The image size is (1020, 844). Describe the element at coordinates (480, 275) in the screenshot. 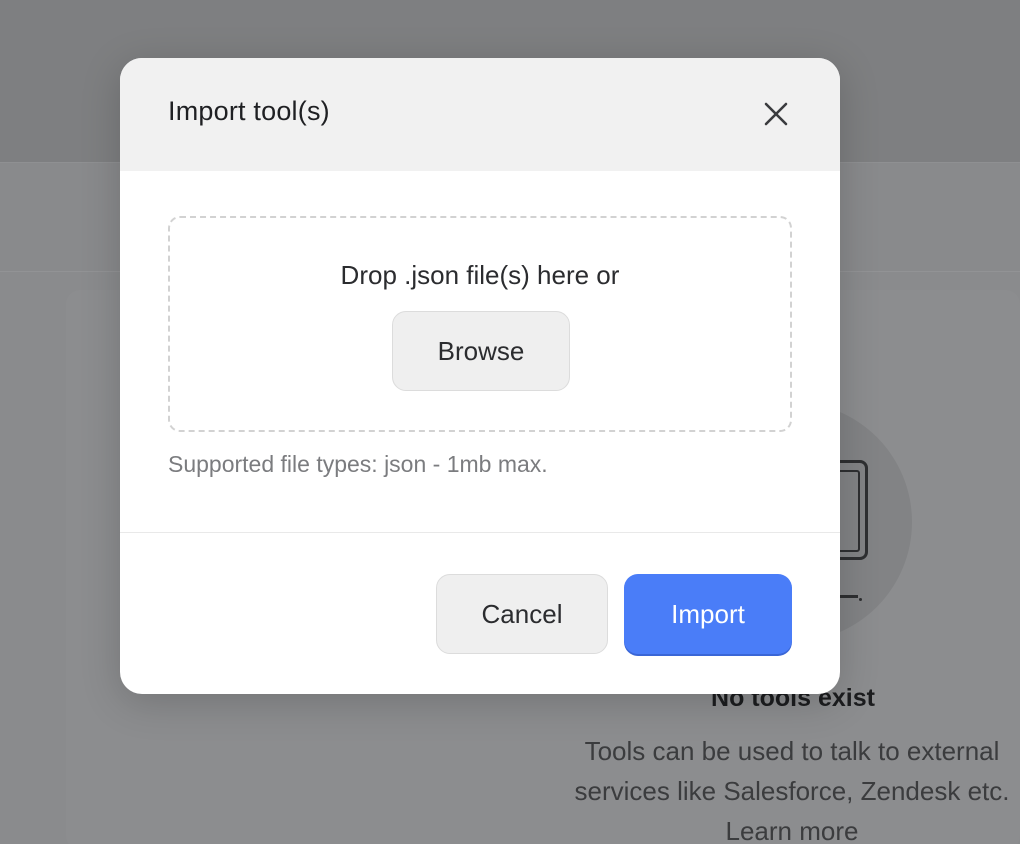

I see `dropzone-text: Drop .json file(s) here or` at that location.